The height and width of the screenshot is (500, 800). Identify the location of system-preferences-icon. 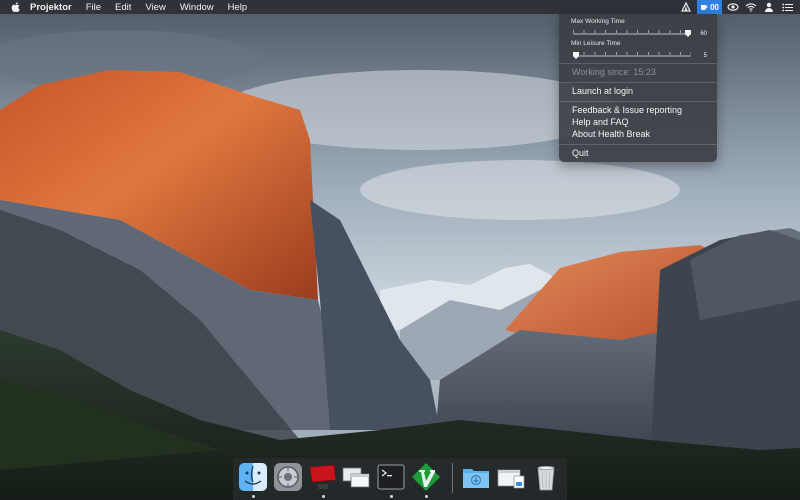
(288, 477).